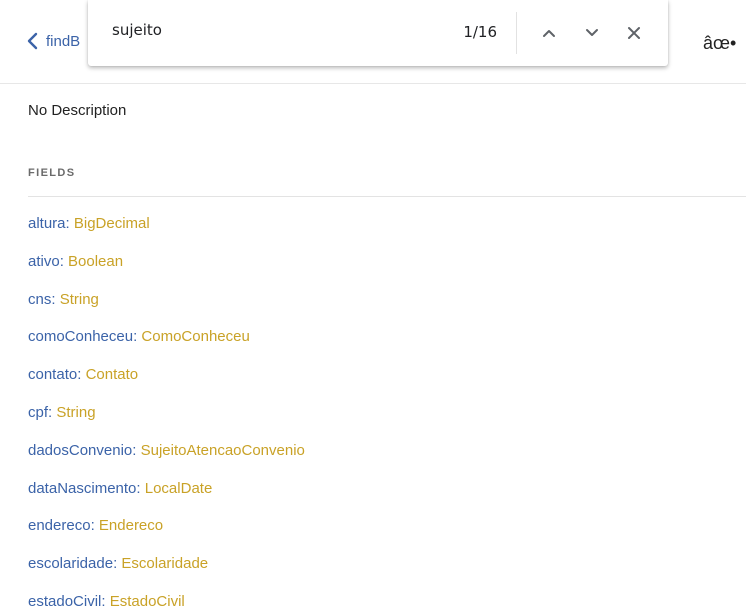 This screenshot has width=746, height=611. I want to click on close-icon, so click(634, 33).